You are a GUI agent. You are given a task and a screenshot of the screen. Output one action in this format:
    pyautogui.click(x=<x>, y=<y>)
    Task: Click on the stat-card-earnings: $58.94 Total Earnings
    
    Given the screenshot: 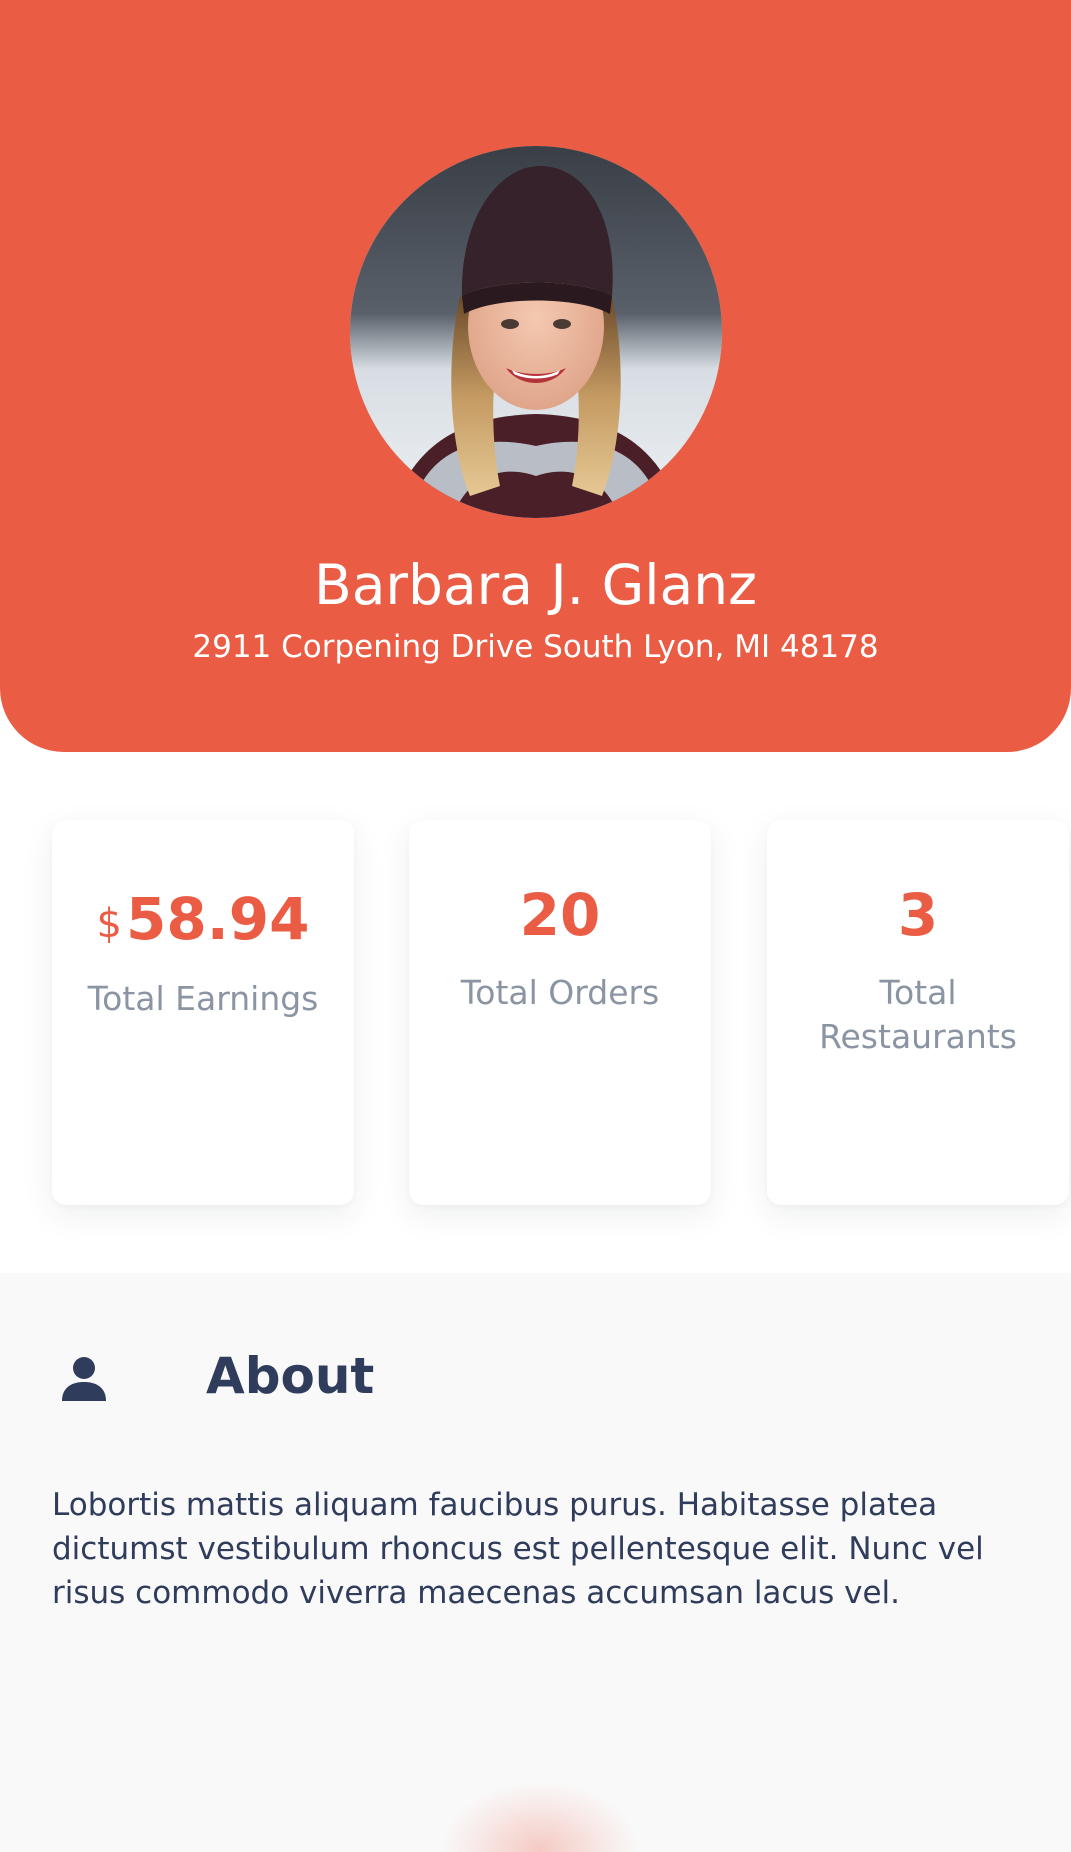 What is the action you would take?
    pyautogui.click(x=203, y=1012)
    